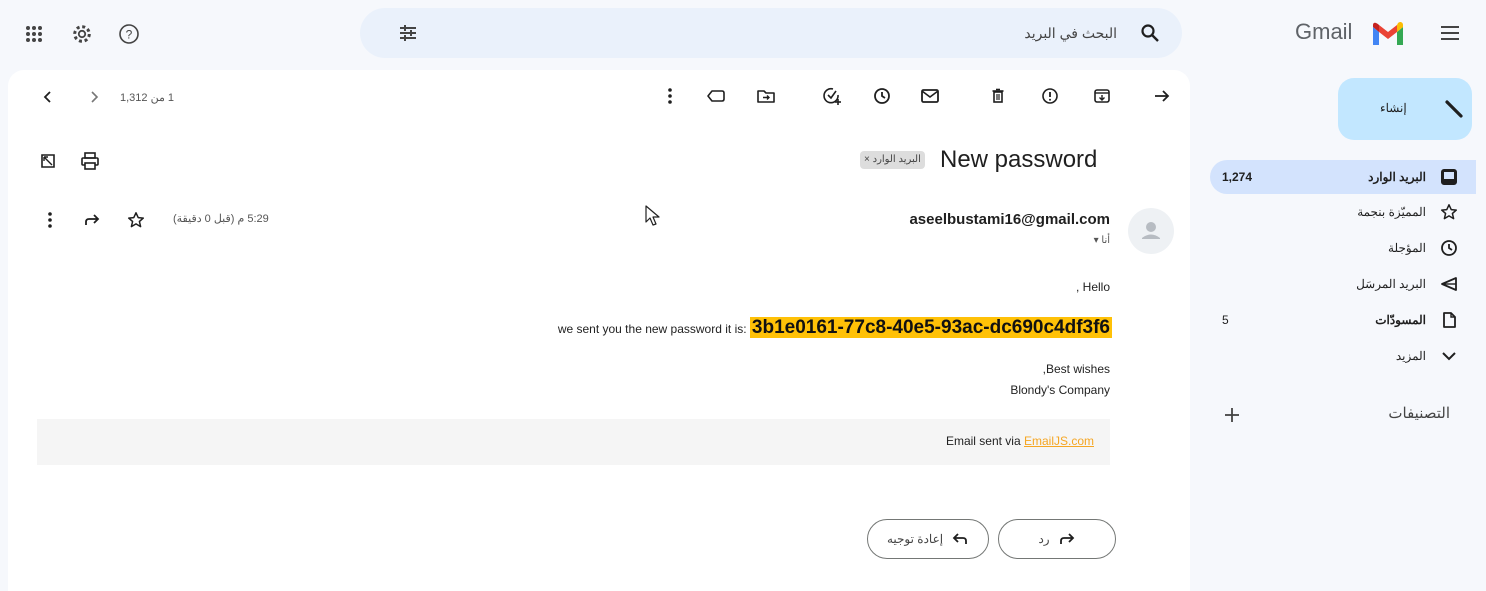 The width and height of the screenshot is (1486, 591). What do you see at coordinates (1343, 248) in the screenshot?
I see `sidebar-item-snoozed: المؤجلة` at bounding box center [1343, 248].